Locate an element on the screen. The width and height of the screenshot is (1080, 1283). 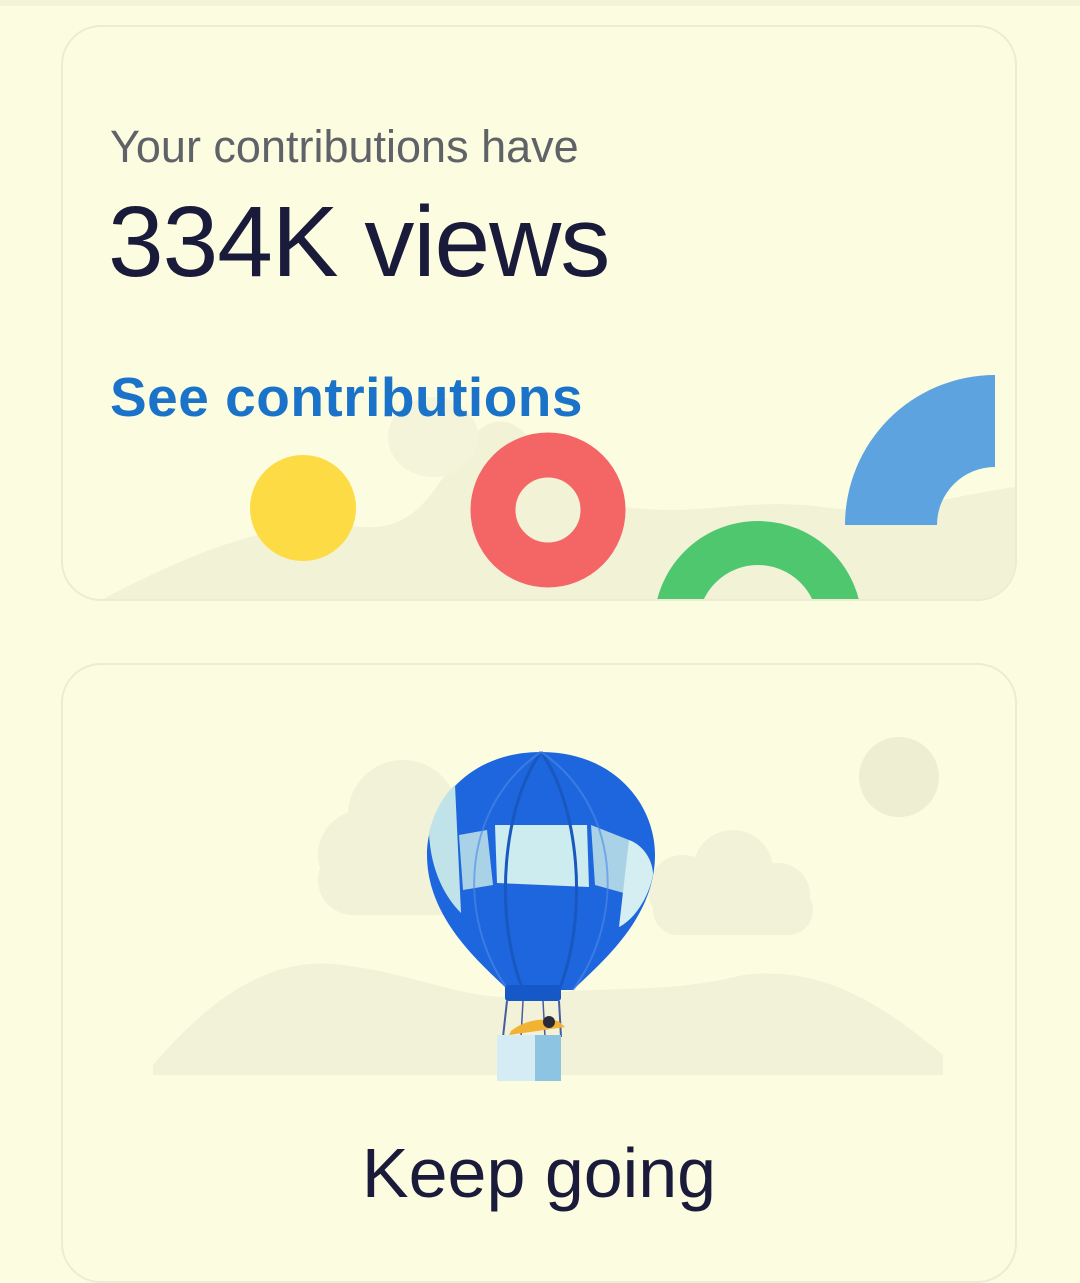
yellow-circle-shape is located at coordinates (303, 508).